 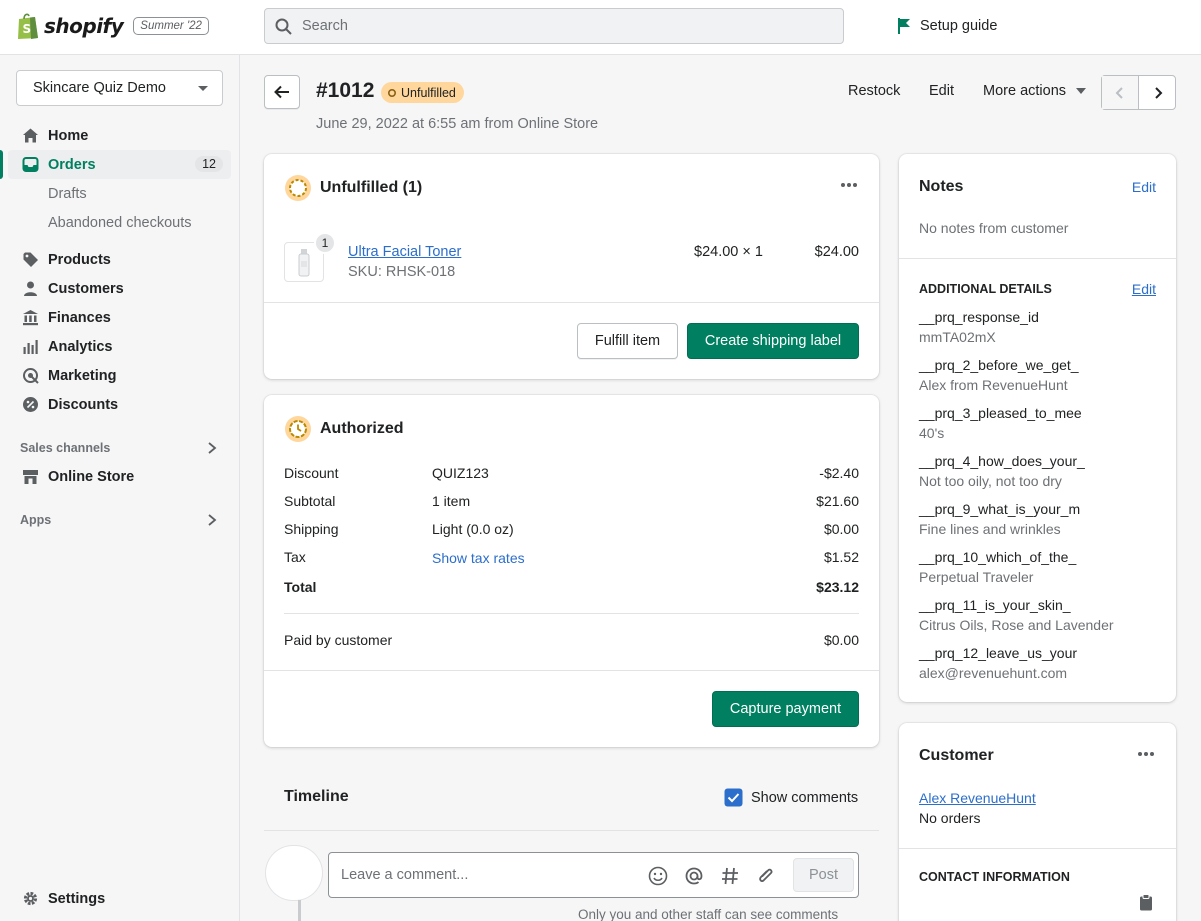 I want to click on sidebar-item-label: Finances, so click(x=79, y=317).